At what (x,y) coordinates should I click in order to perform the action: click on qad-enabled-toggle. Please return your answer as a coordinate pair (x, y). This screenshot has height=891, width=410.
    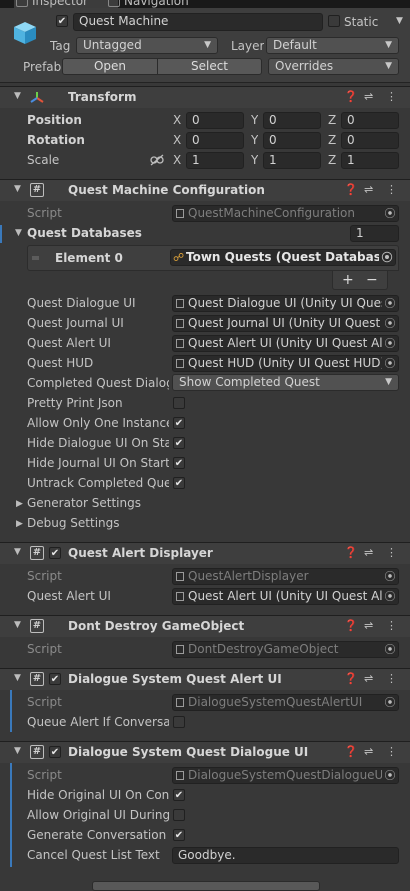
    Looking at the image, I should click on (55, 553).